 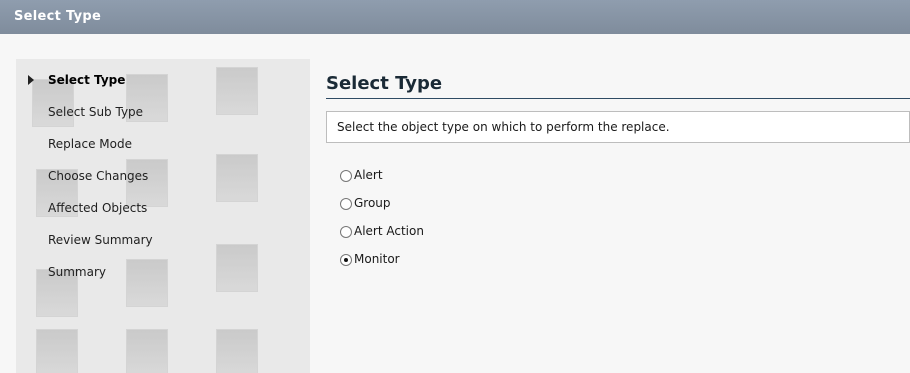 What do you see at coordinates (87, 80) in the screenshot?
I see `wizard-step-label: Select Type` at bounding box center [87, 80].